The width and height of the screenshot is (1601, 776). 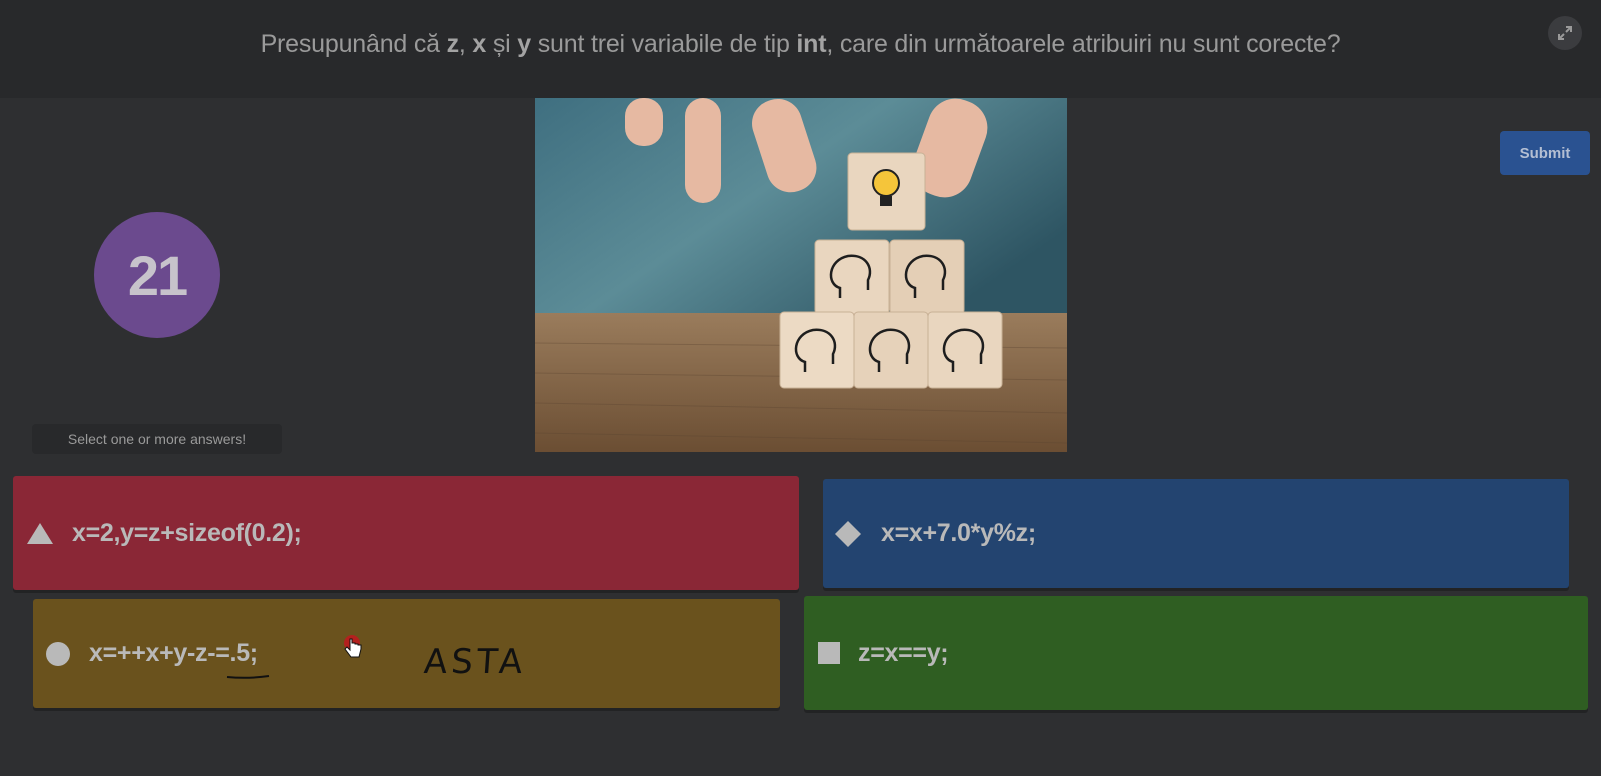 I want to click on answer-option-1-text: x=2,y=z+sizeof(0.2);, so click(x=187, y=532).